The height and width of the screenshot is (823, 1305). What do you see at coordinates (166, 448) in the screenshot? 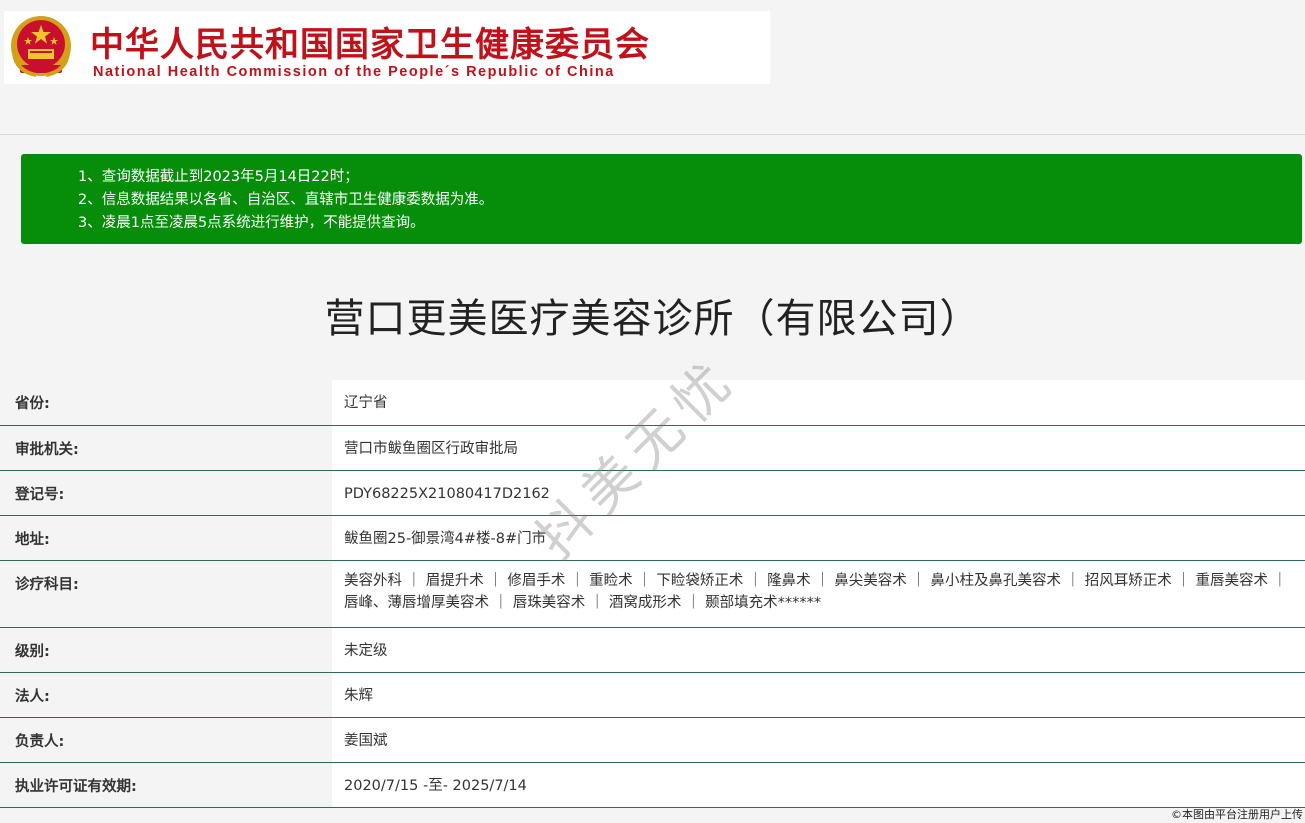
I see `field-label: 审批机关:` at bounding box center [166, 448].